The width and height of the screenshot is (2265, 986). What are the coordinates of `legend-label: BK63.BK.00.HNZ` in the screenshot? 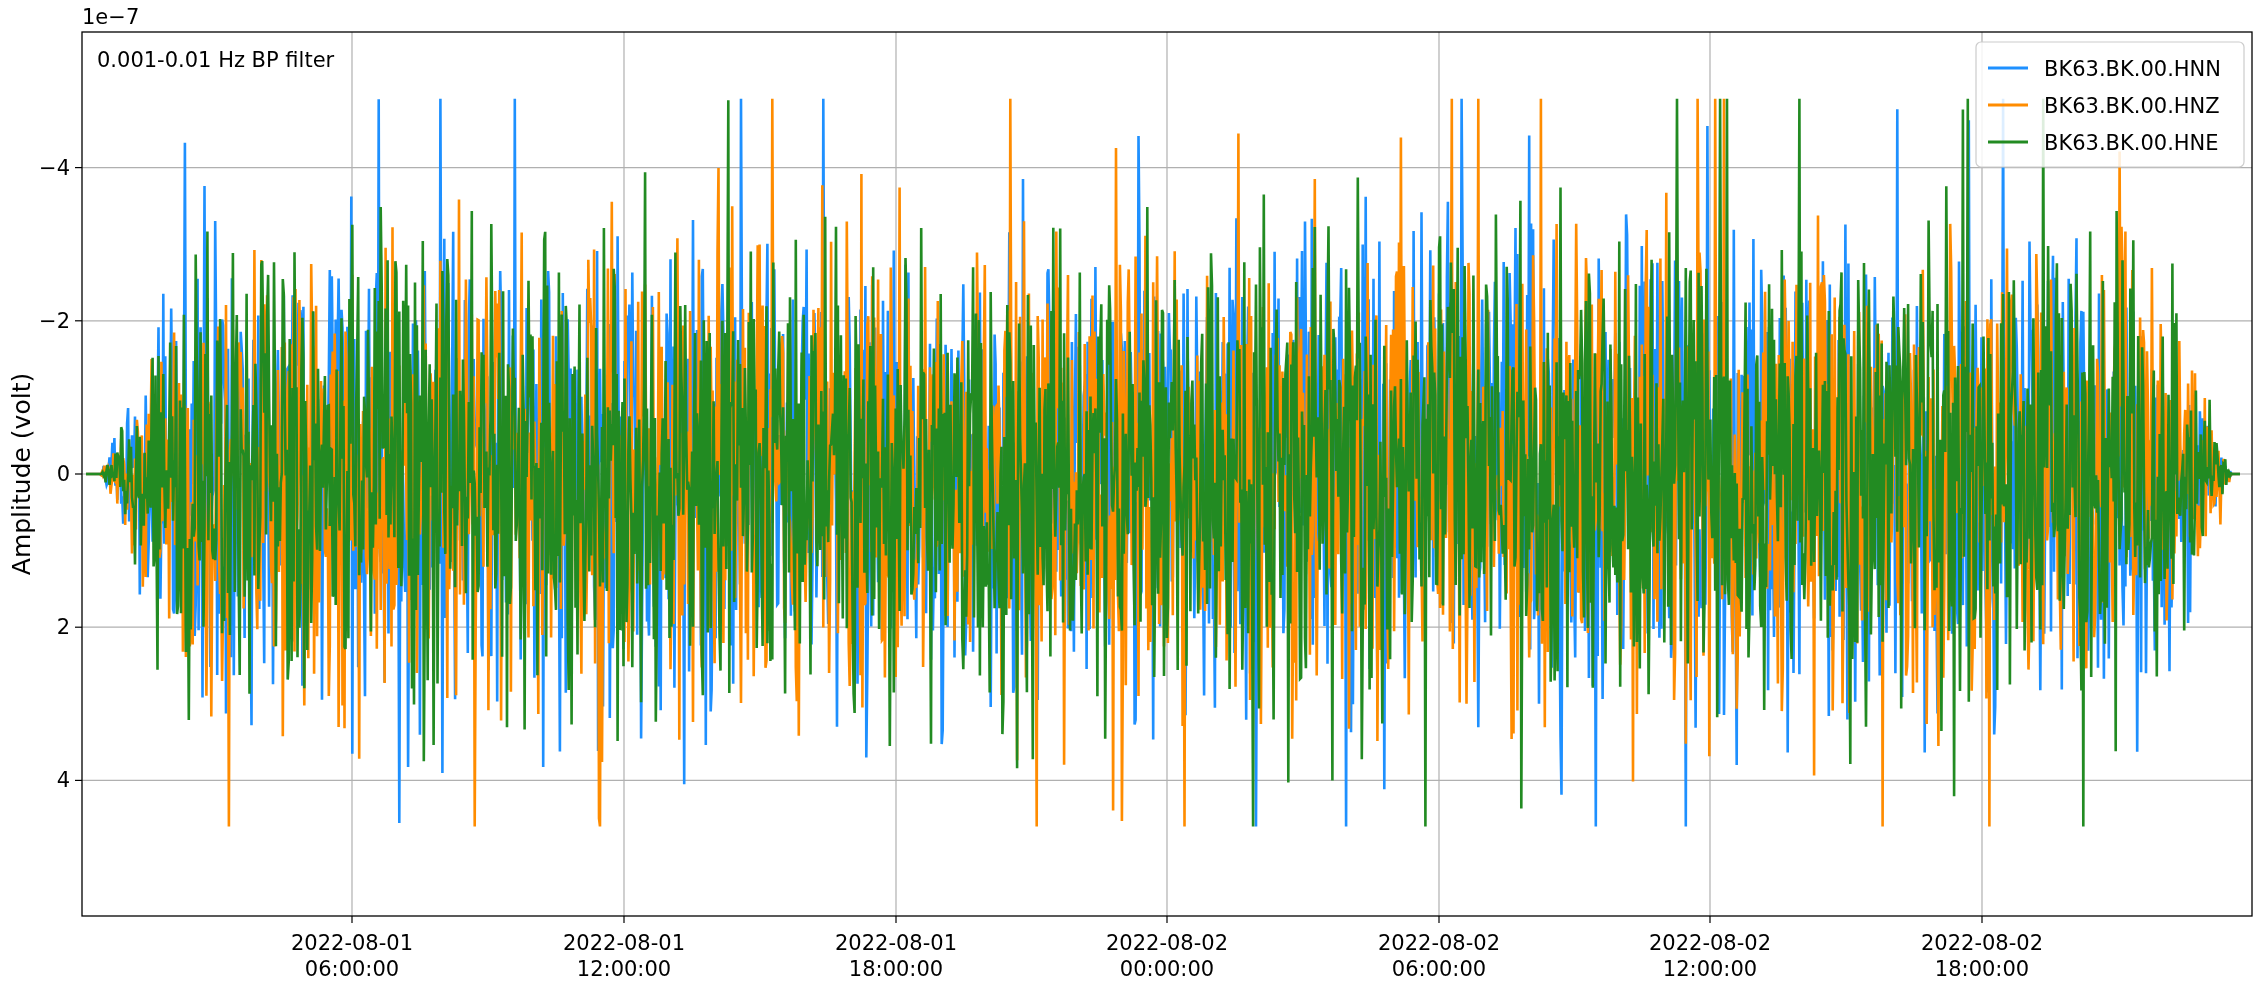 It's located at (2132, 106).